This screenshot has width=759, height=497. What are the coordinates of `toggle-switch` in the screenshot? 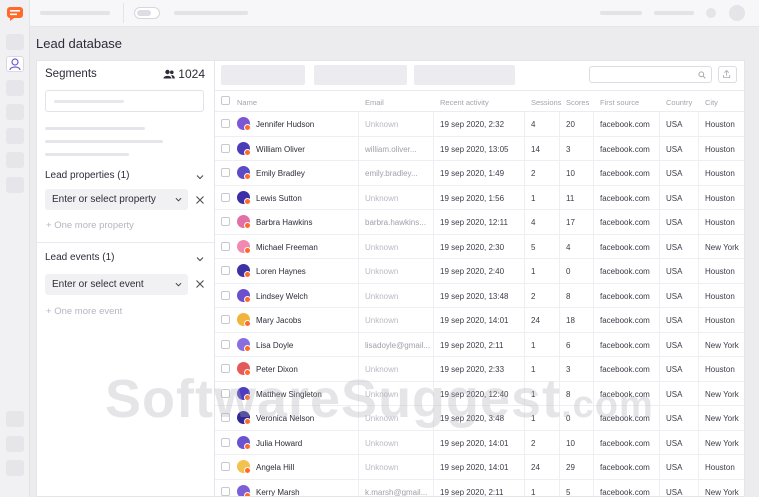 It's located at (147, 13).